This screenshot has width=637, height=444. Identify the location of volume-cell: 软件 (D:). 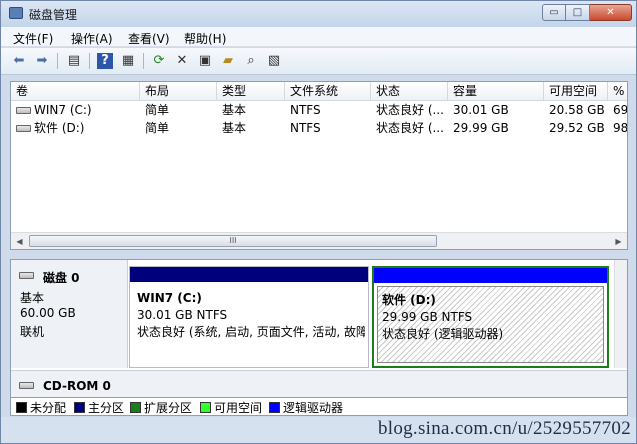
(75, 128).